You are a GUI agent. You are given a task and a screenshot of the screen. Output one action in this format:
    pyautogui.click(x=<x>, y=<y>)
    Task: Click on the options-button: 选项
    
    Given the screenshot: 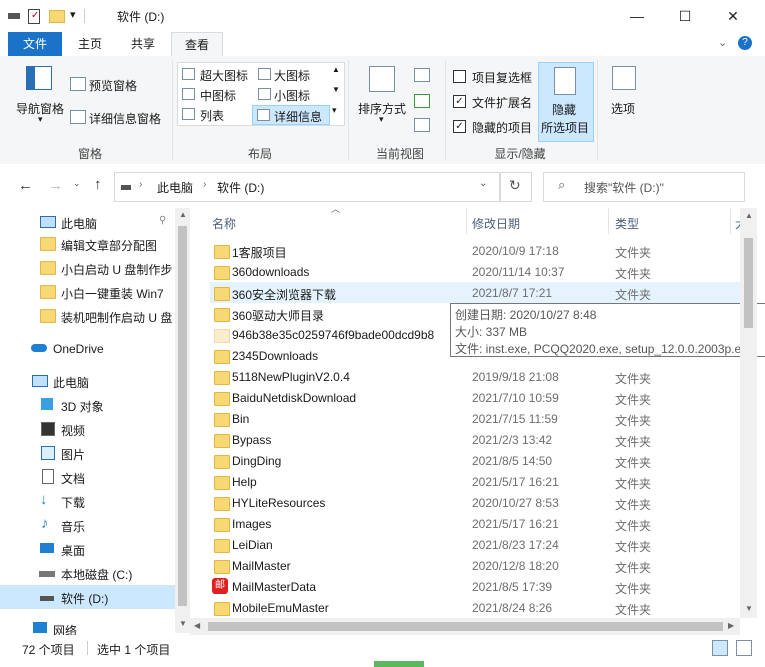 What is the action you would take?
    pyautogui.click(x=624, y=97)
    